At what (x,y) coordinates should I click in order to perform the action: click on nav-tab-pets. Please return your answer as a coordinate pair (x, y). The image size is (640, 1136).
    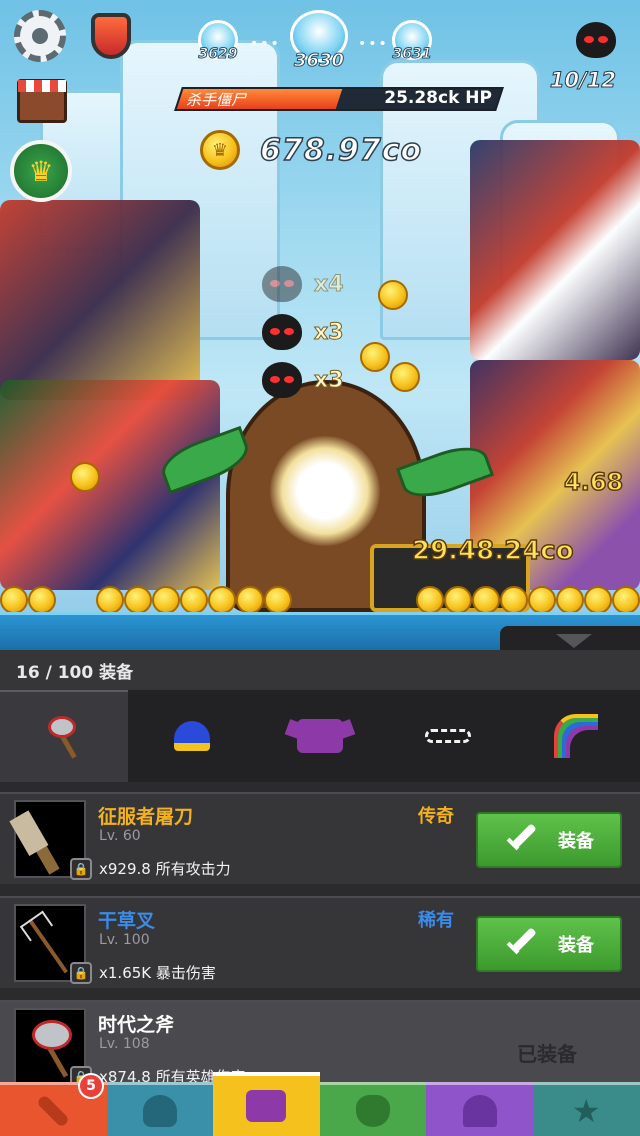
    Looking at the image, I should click on (373, 1109).